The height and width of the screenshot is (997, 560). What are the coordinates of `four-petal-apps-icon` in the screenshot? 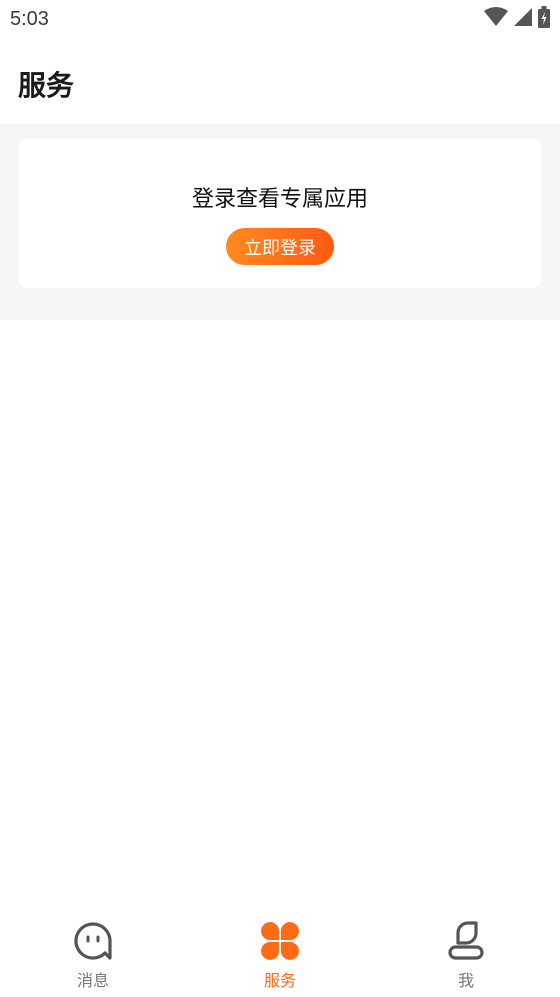 It's located at (280, 941).